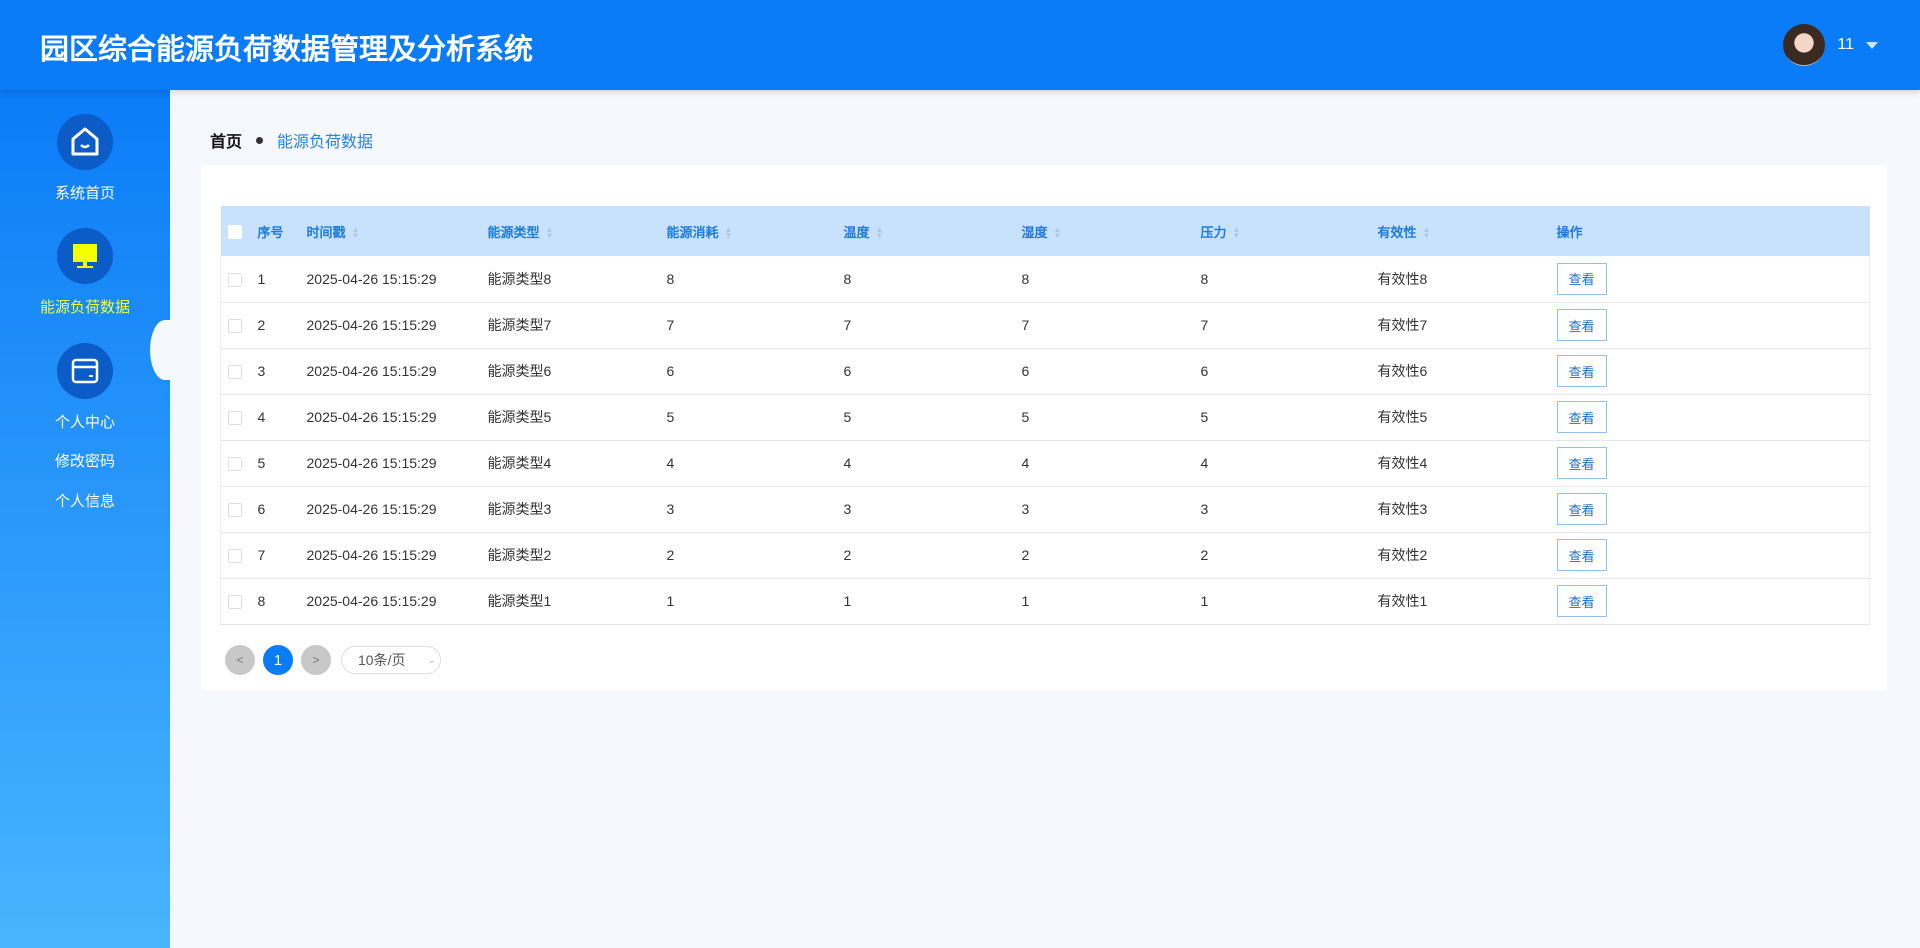 Image resolution: width=1920 pixels, height=948 pixels. Describe the element at coordinates (85, 500) in the screenshot. I see `sidebar-subitem-personal-info: 个人信息` at that location.